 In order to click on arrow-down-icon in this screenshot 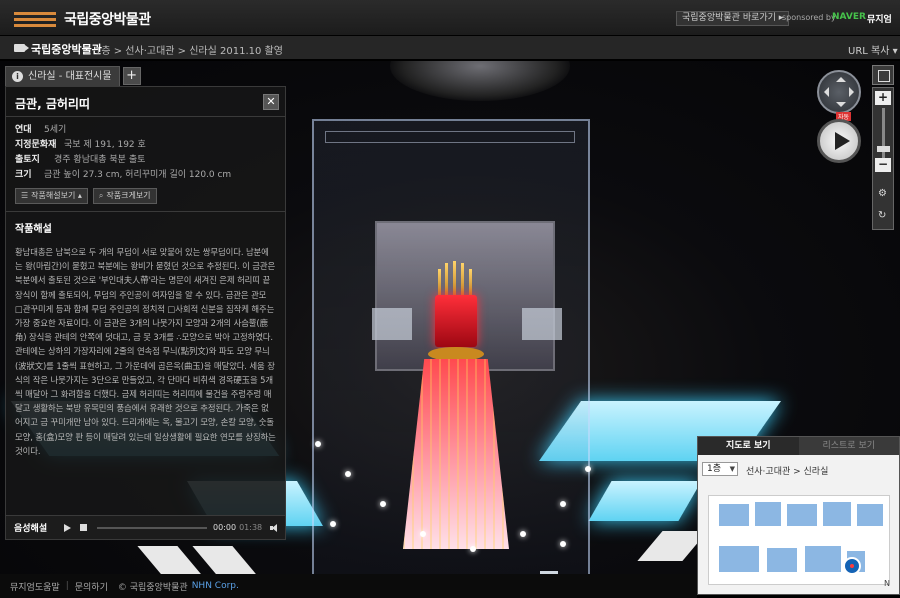, I will do `click(841, 104)`.